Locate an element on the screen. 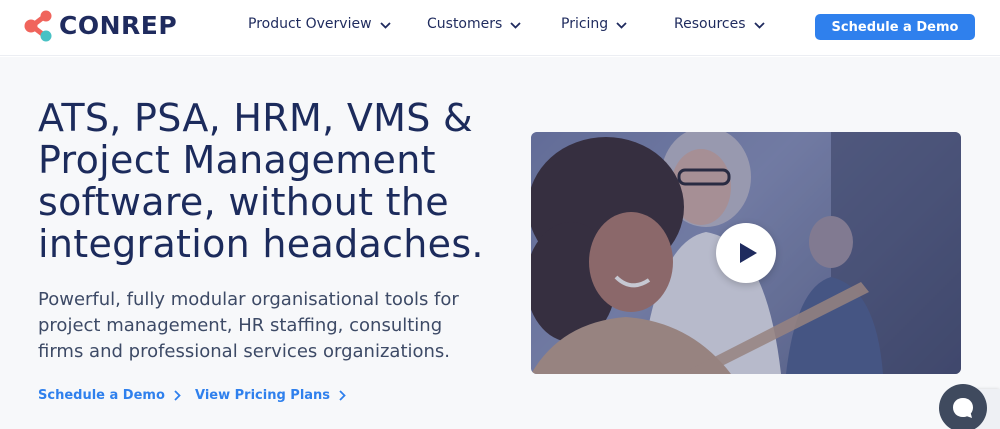 This screenshot has width=1000, height=429. play-button is located at coordinates (746, 253).